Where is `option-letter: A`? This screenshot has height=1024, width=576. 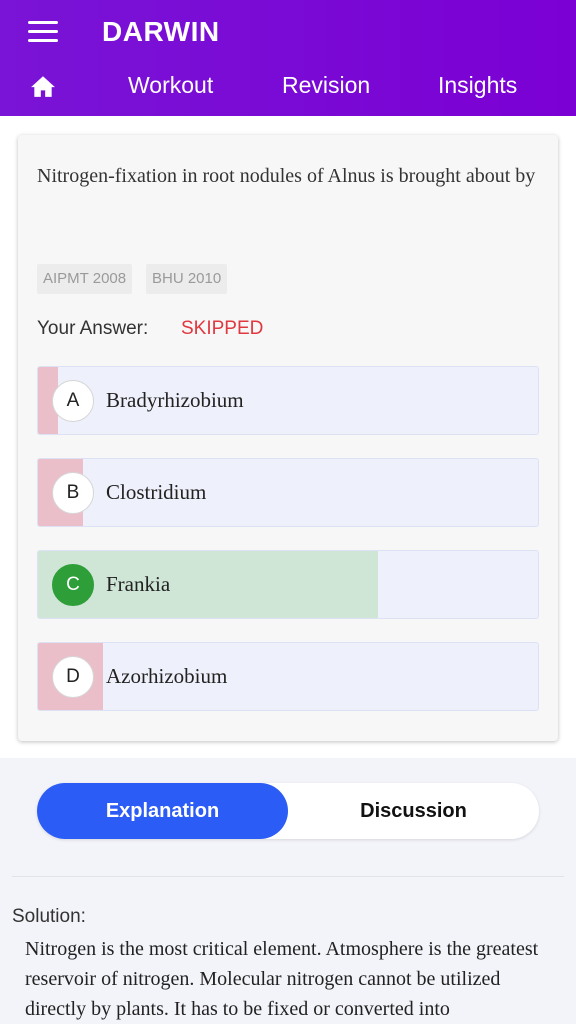 option-letter: A is located at coordinates (73, 401).